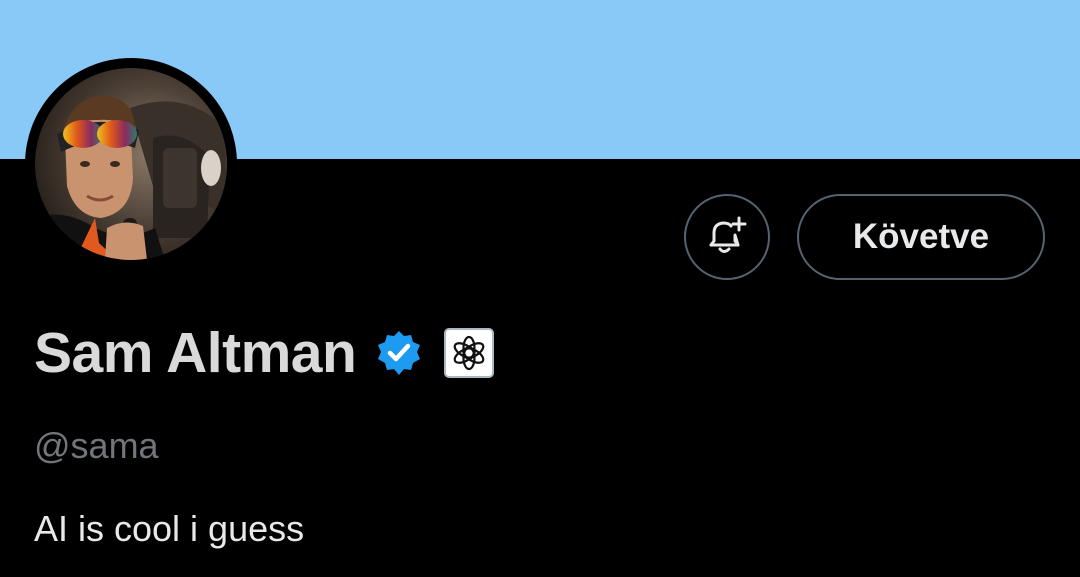 Image resolution: width=1080 pixels, height=577 pixels. Describe the element at coordinates (728, 234) in the screenshot. I see `bell-plus-icon` at that location.